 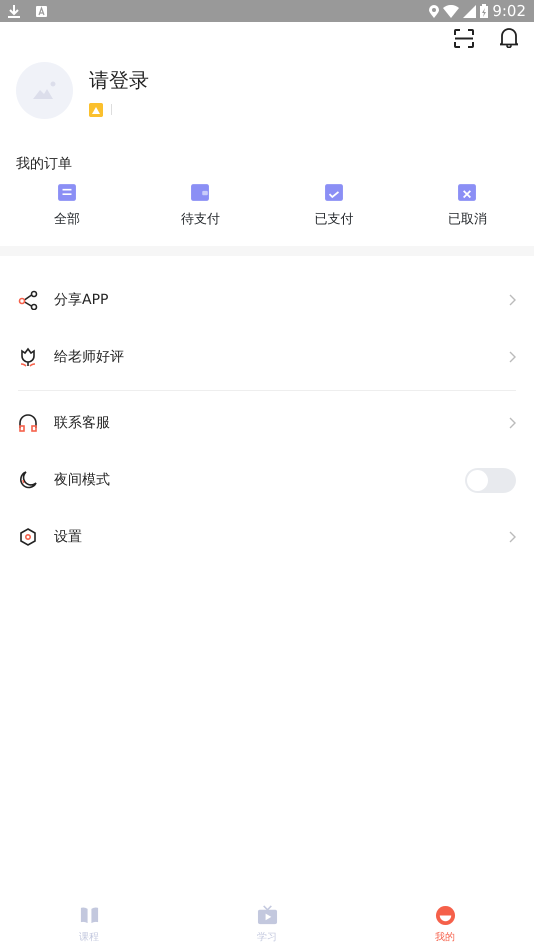 What do you see at coordinates (28, 480) in the screenshot?
I see `moon-icon` at bounding box center [28, 480].